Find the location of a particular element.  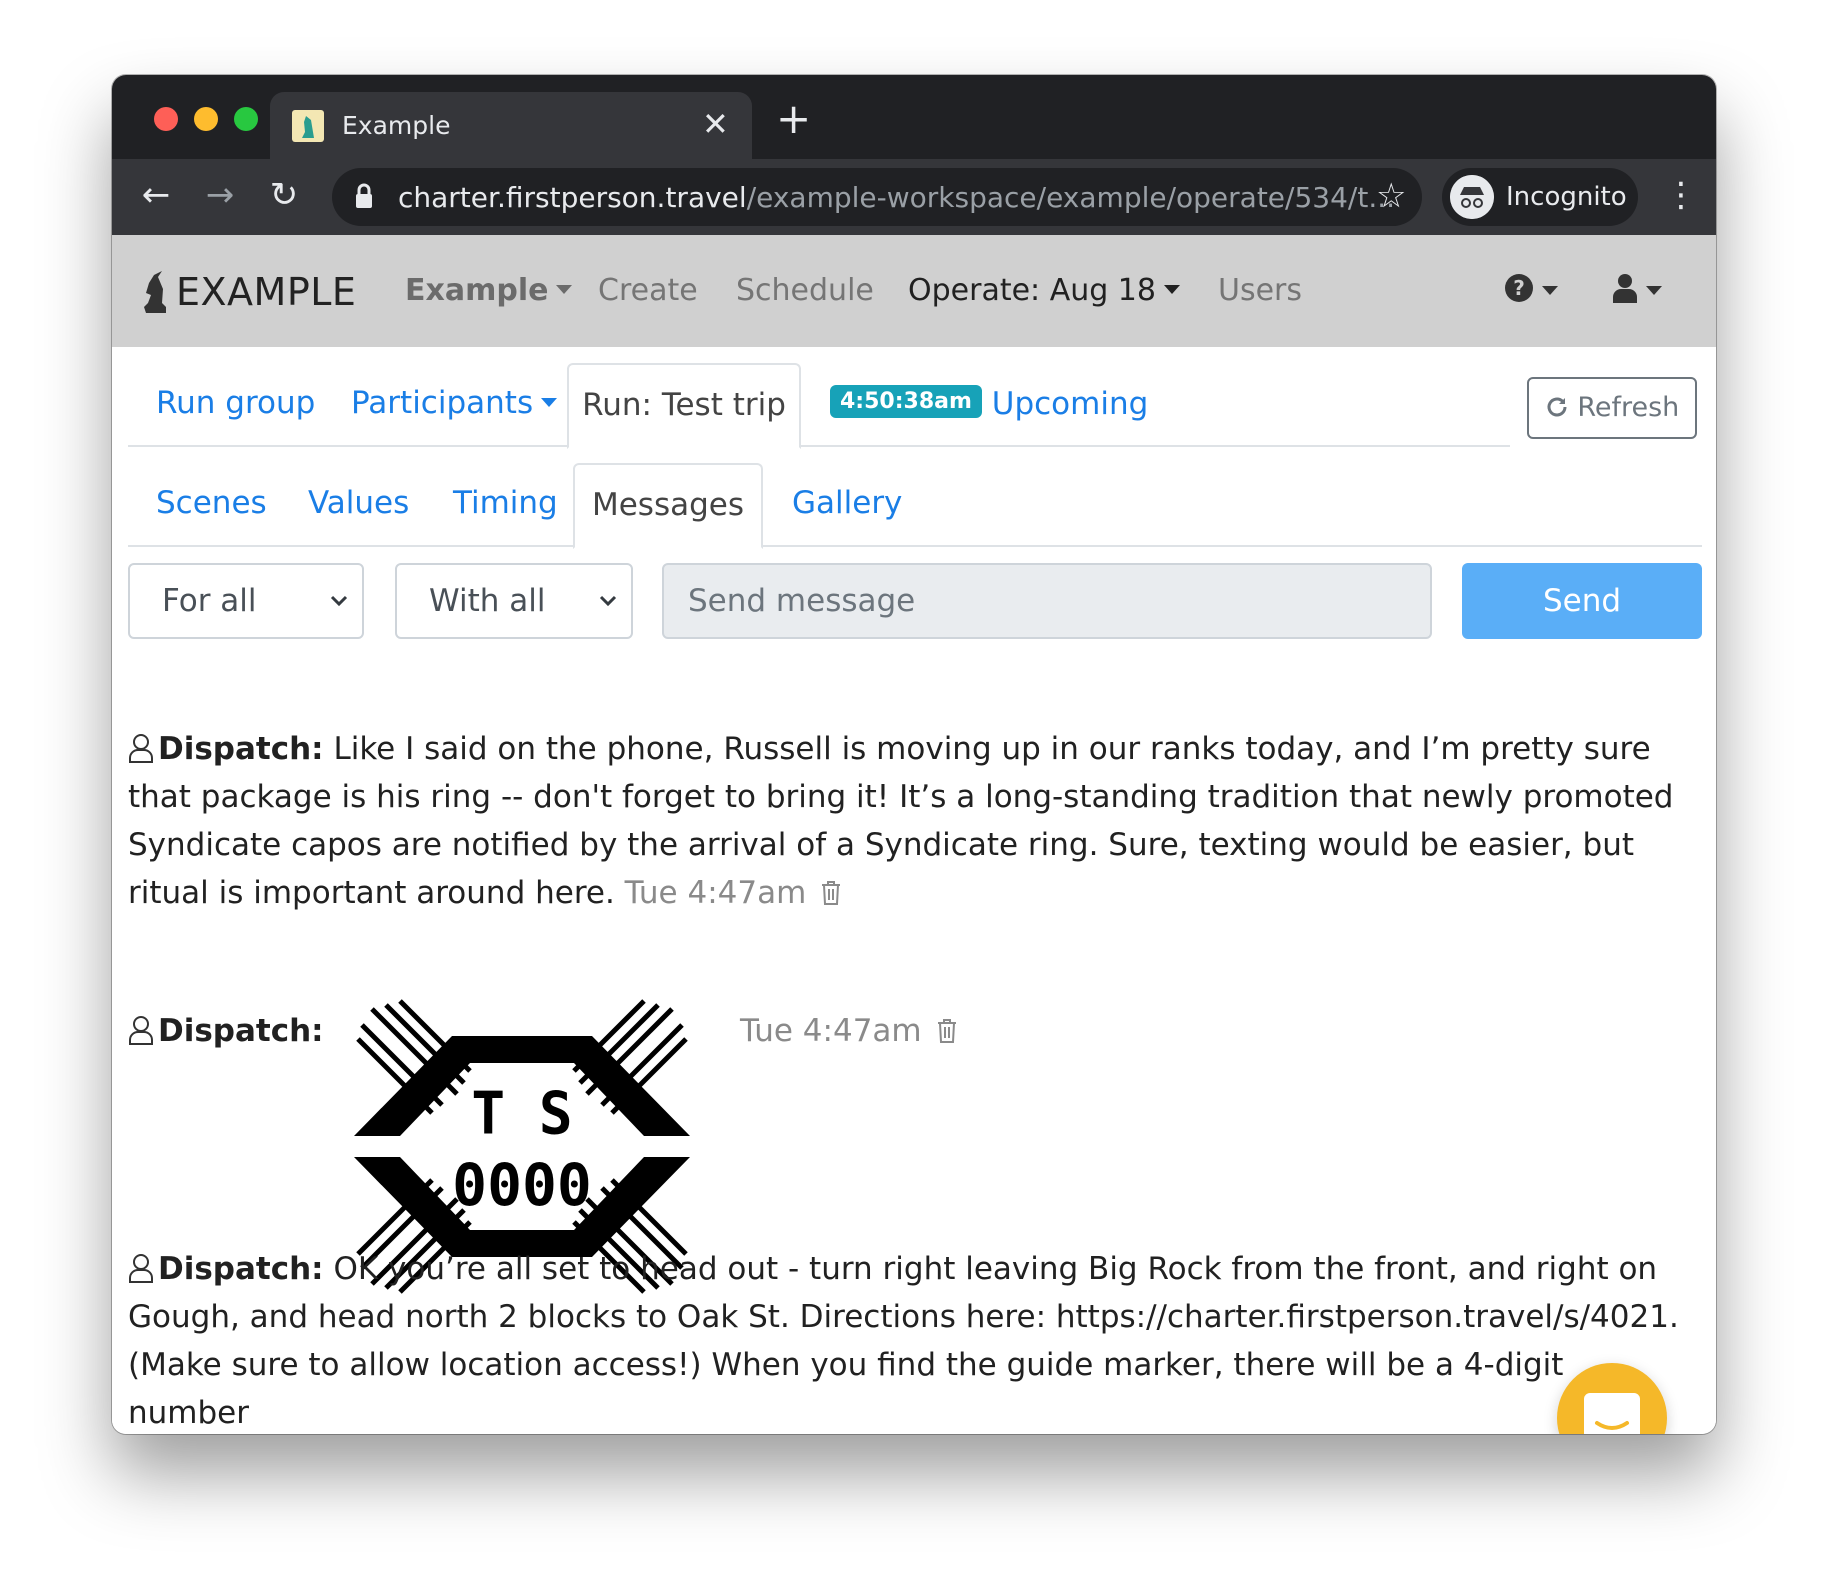

run-tab-label: Run: Test trip is located at coordinates (684, 405).